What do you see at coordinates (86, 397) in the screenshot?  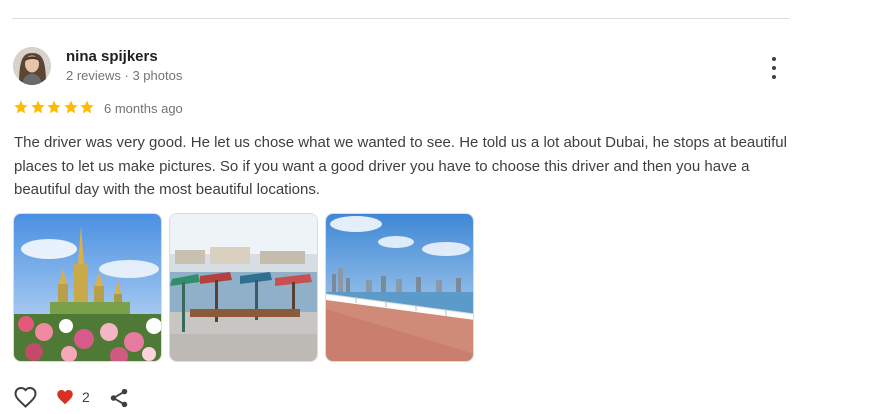 I see `reaction-count: 2` at bounding box center [86, 397].